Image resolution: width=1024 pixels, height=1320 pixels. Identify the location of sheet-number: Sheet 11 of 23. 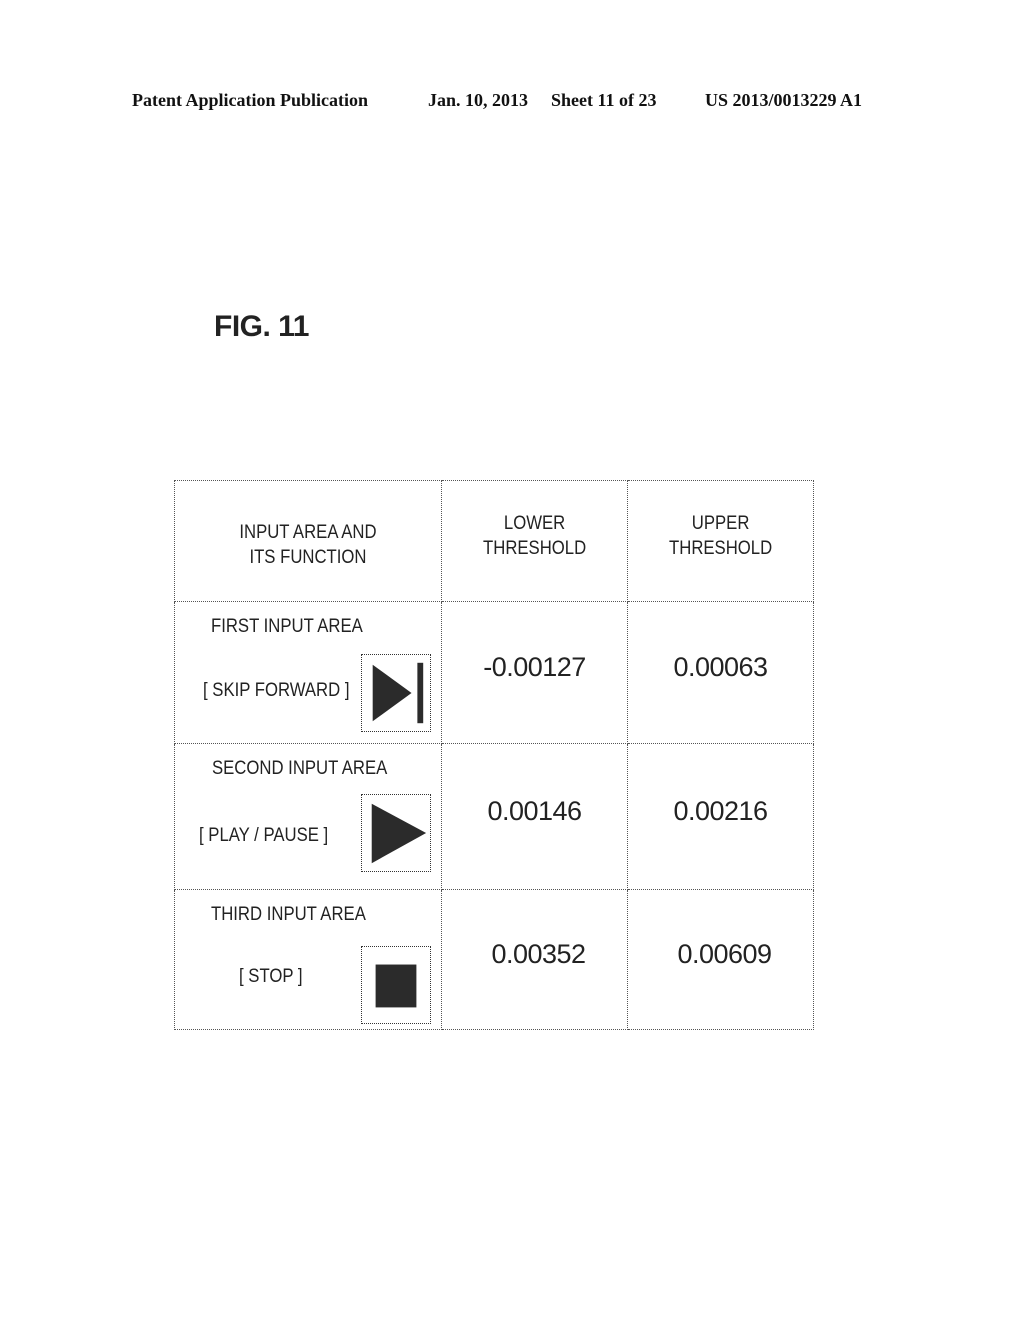
(604, 100).